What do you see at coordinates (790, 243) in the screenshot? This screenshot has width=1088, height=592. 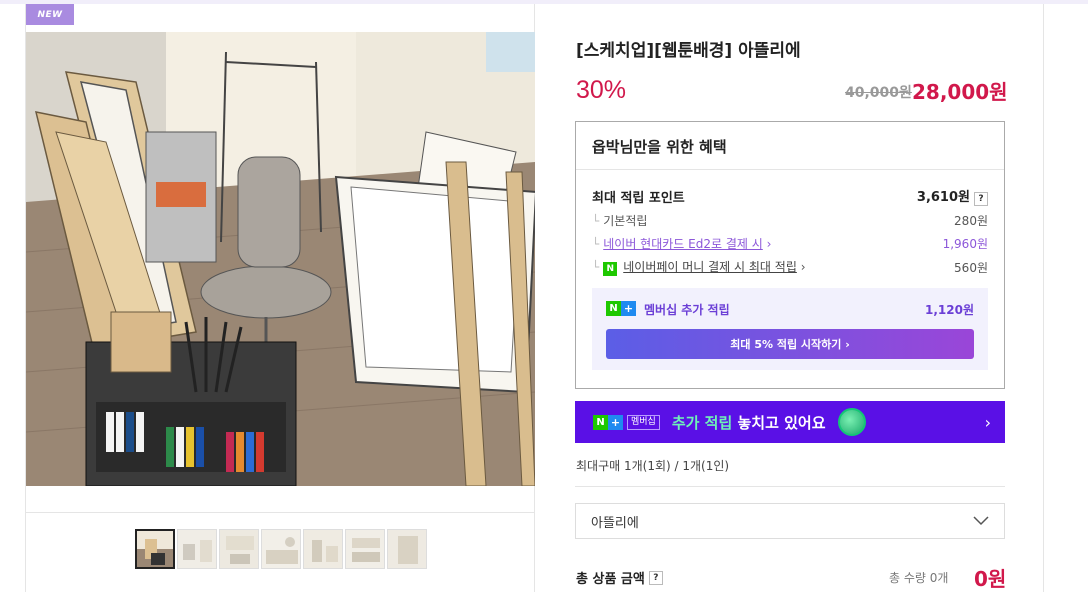 I see `points-row-card: └ 네이버 현대카드 Ed2로 결제 시 › 1,960원` at bounding box center [790, 243].